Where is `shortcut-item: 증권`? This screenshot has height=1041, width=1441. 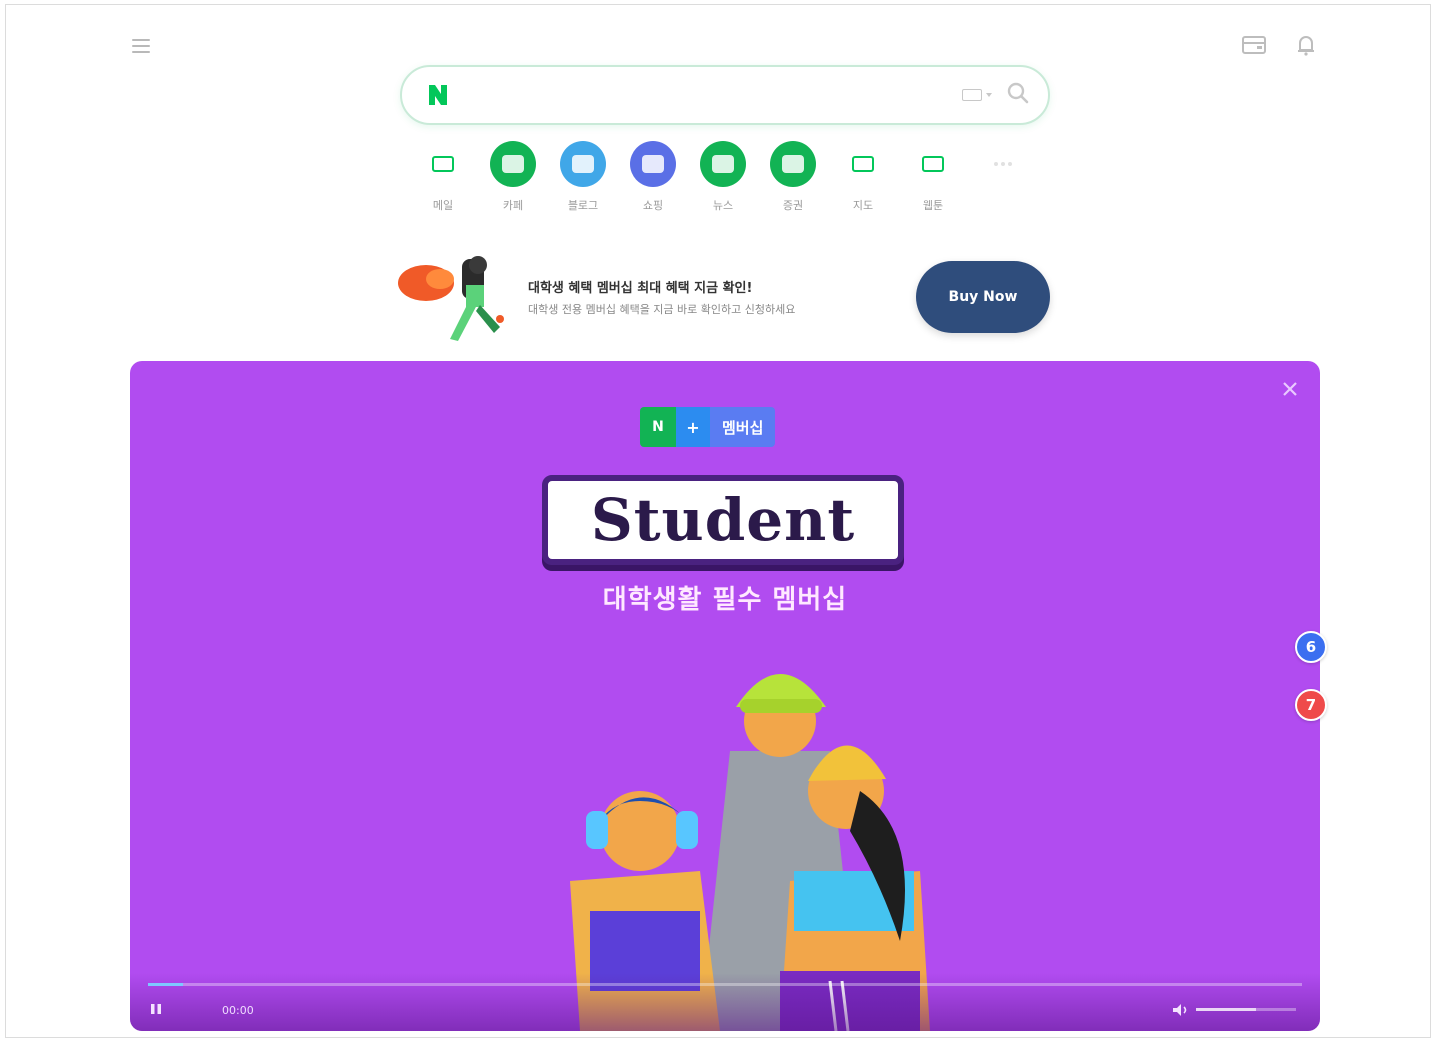 shortcut-item: 증권 is located at coordinates (793, 176).